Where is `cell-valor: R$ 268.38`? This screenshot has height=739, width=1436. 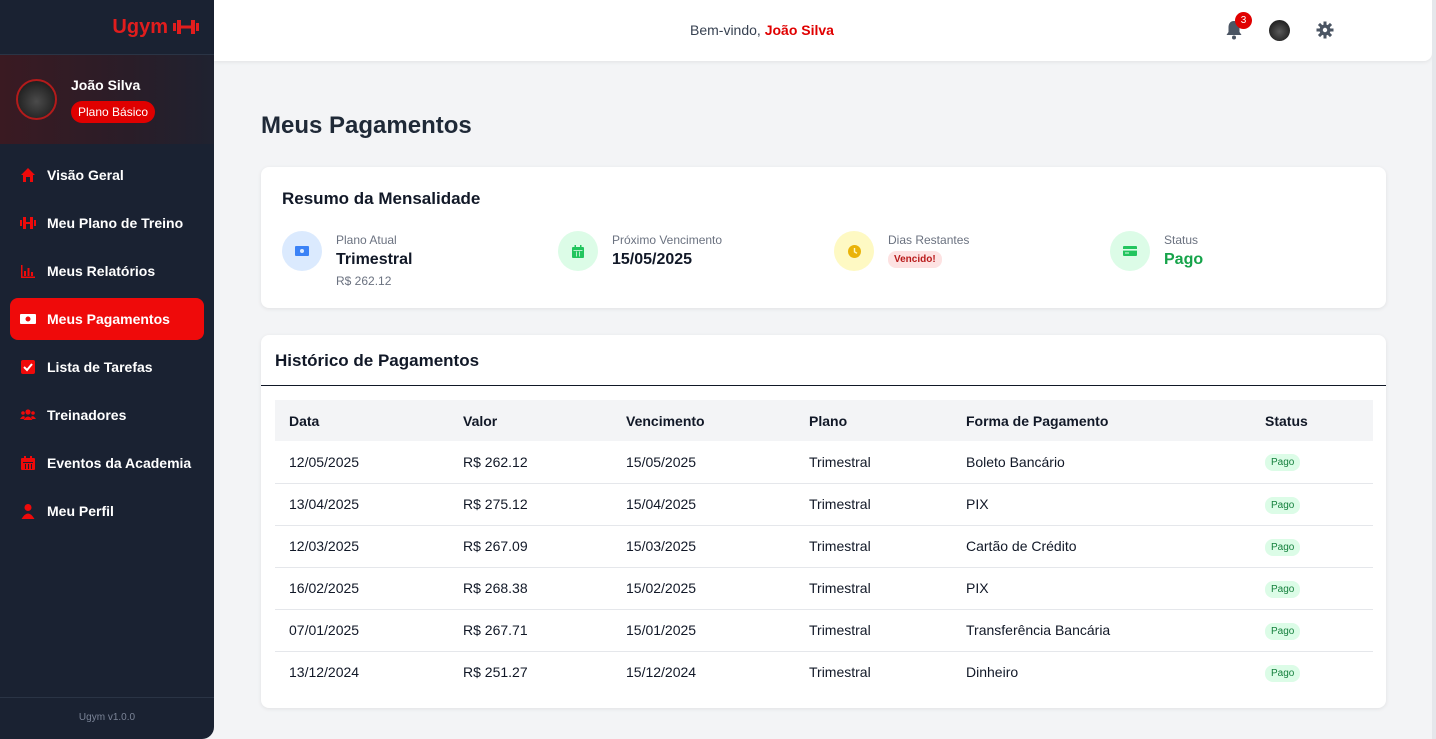
cell-valor: R$ 268.38 is located at coordinates (530, 588).